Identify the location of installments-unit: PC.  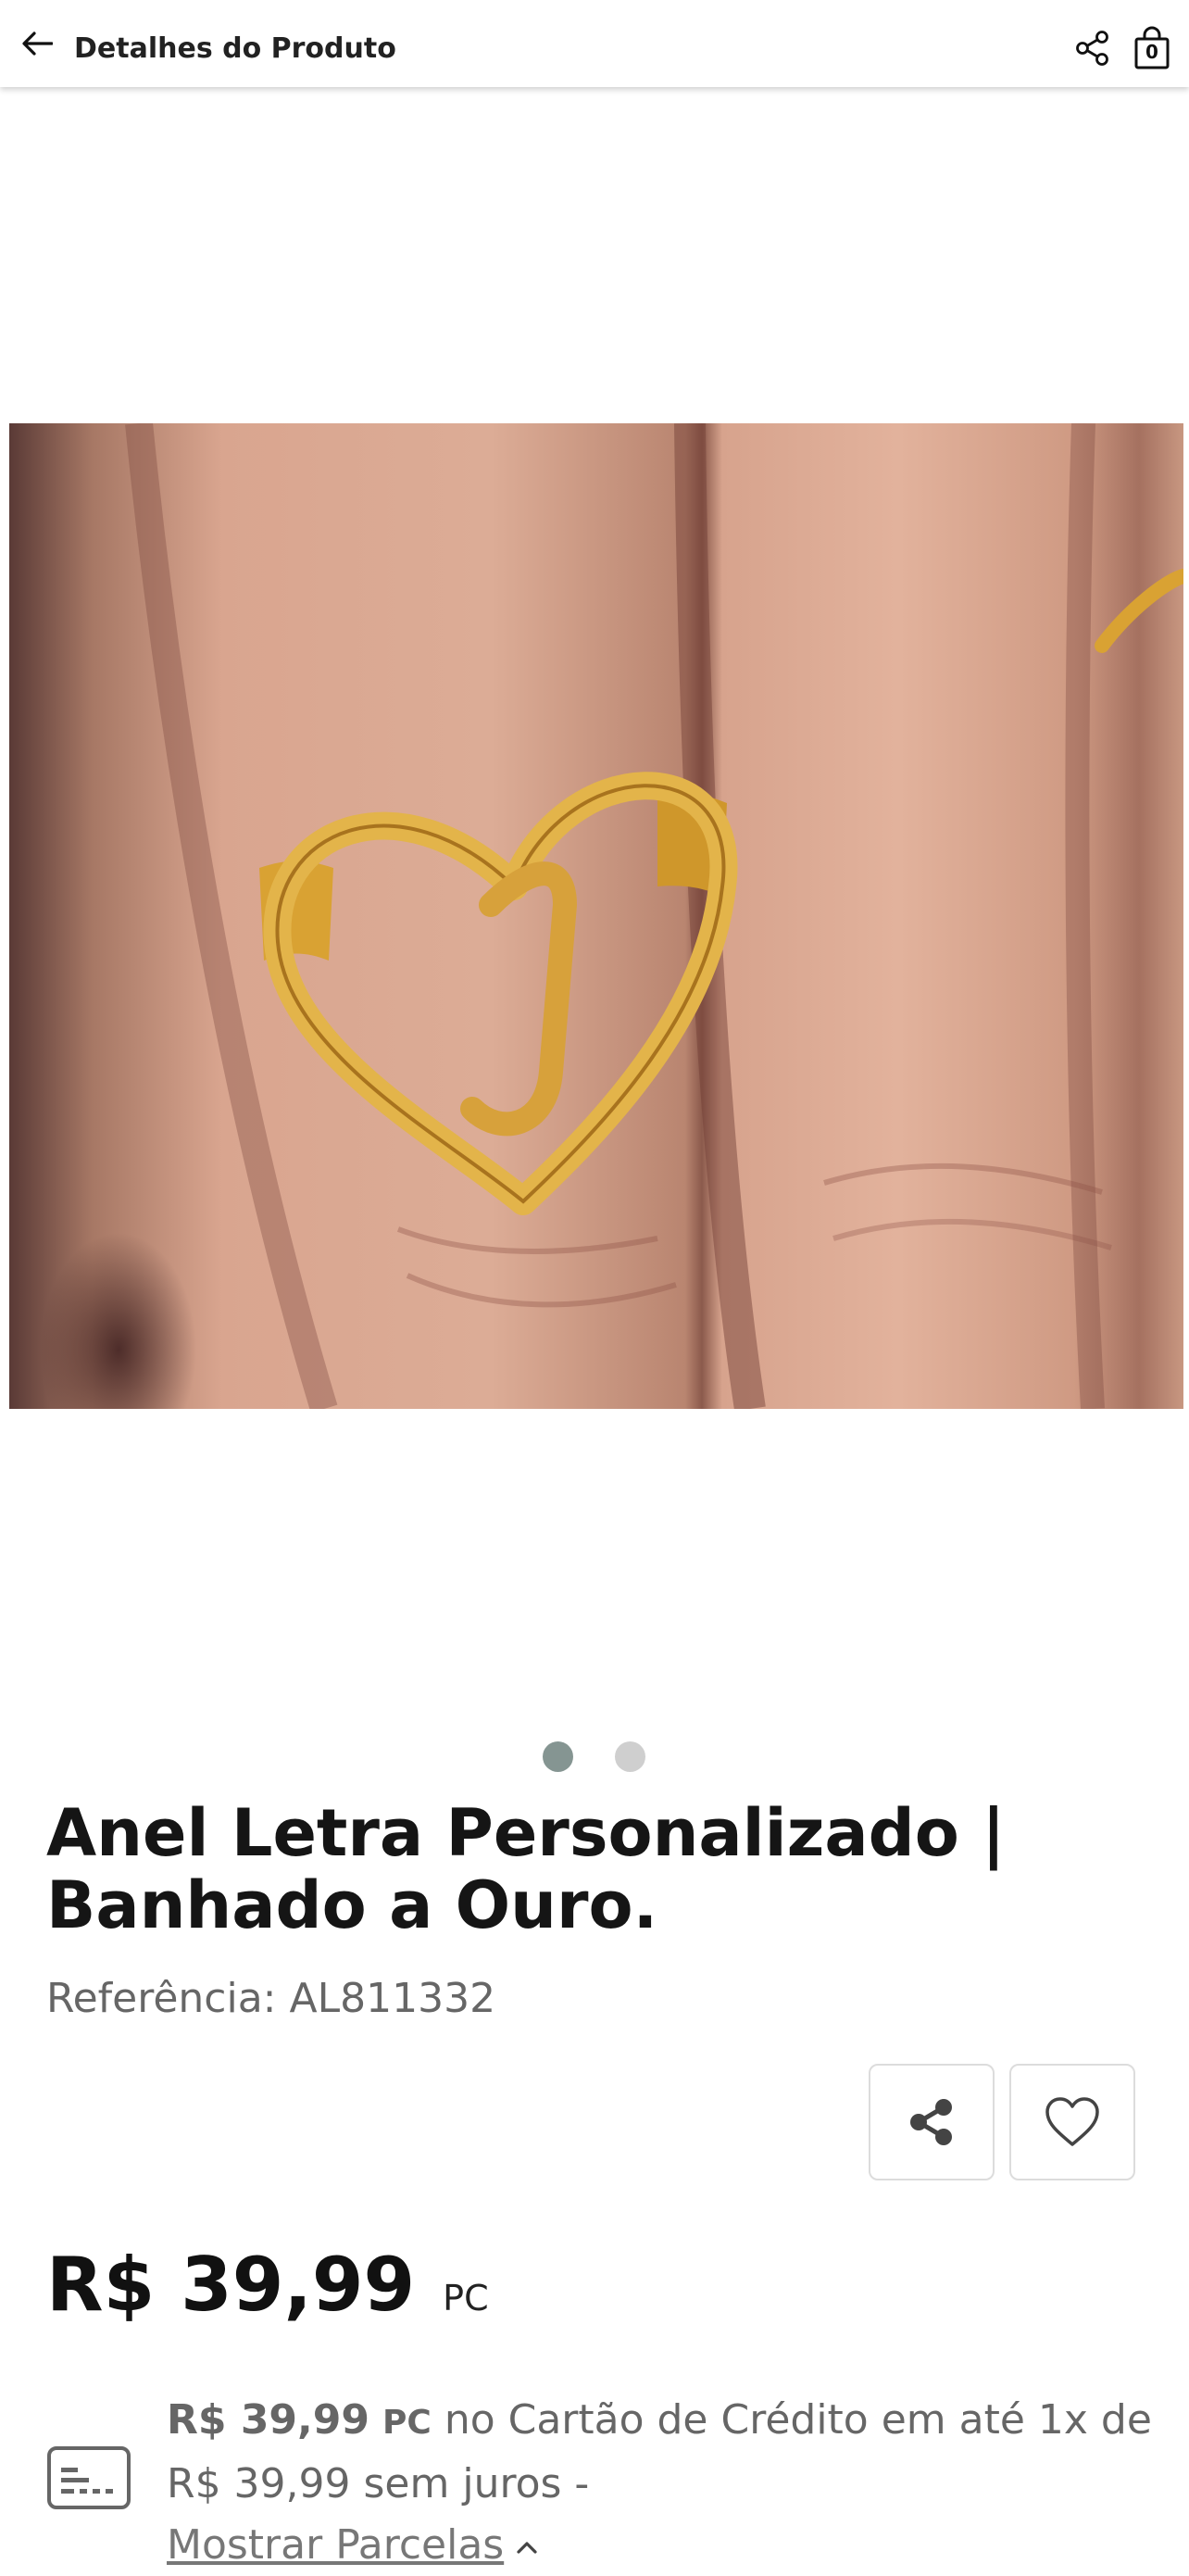
(407, 2423).